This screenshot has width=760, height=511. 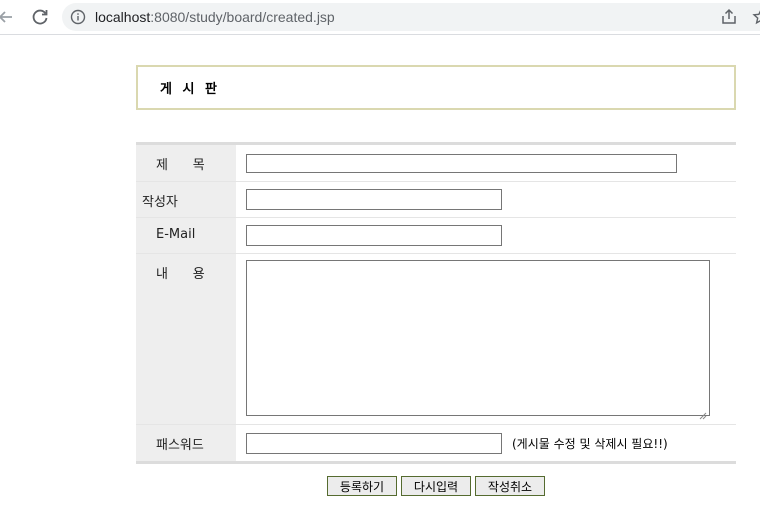 I want to click on password-input, so click(x=374, y=443).